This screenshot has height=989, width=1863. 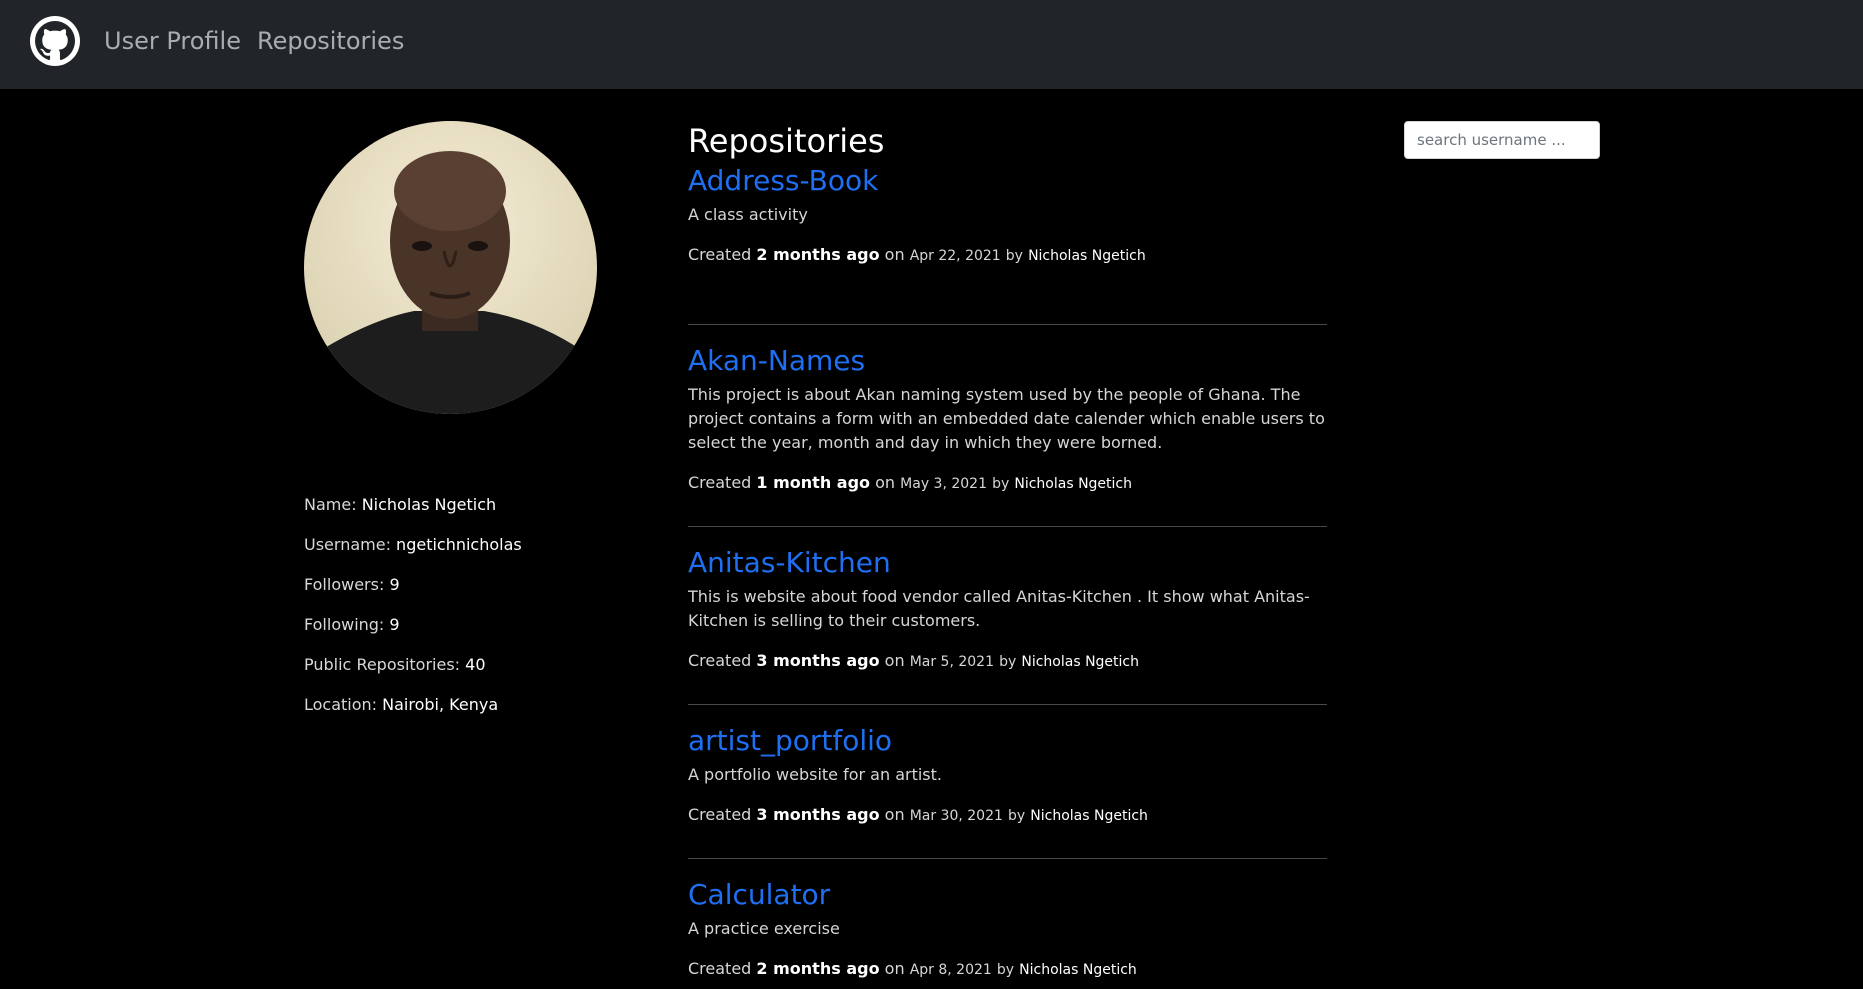 What do you see at coordinates (815, 774) in the screenshot?
I see `repo-description: A portfolio website for an artist.` at bounding box center [815, 774].